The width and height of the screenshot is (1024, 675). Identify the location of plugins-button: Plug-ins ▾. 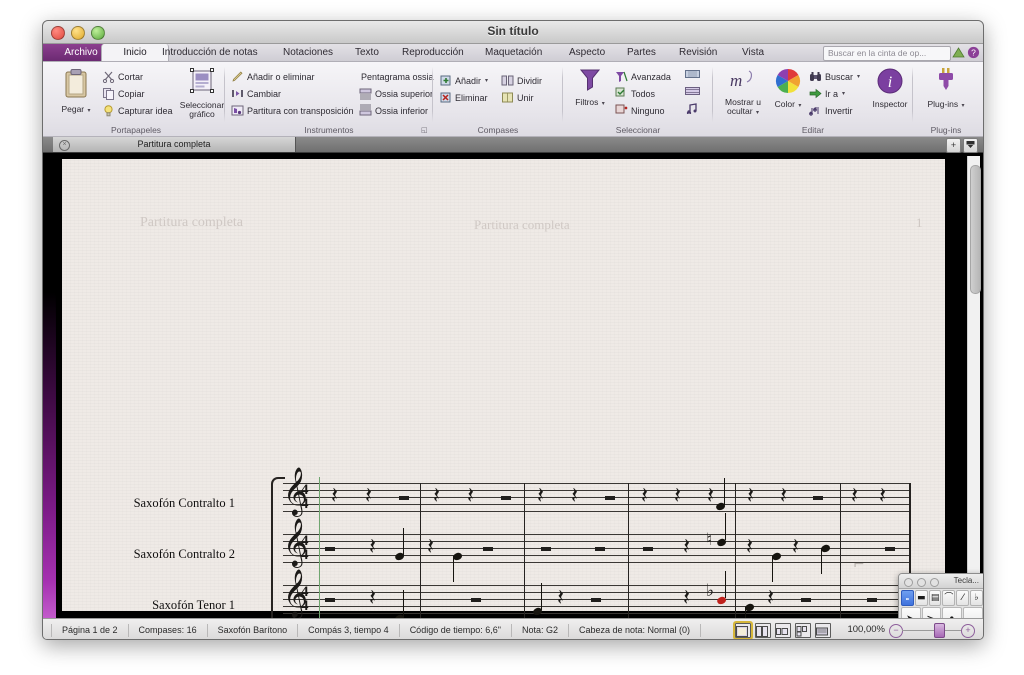
(946, 89).